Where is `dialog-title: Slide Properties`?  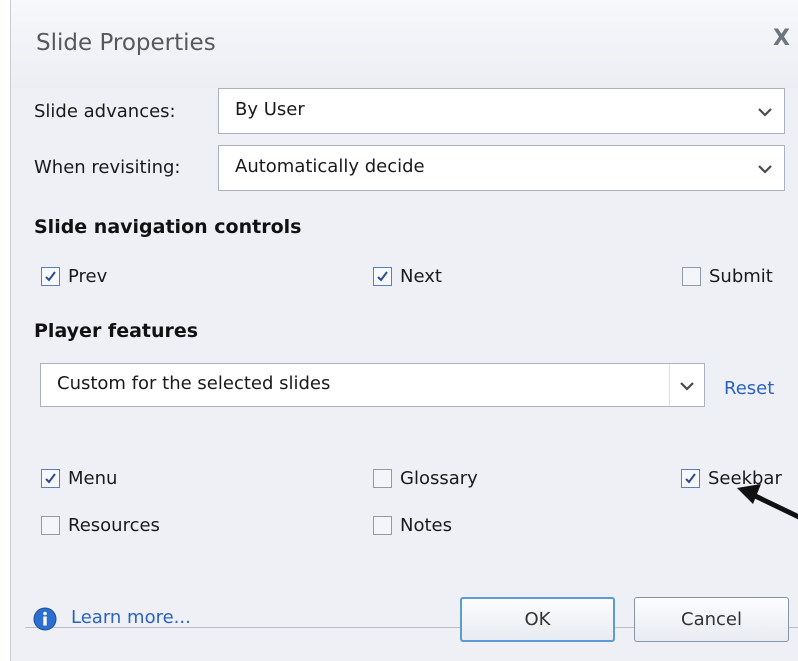 dialog-title: Slide Properties is located at coordinates (126, 43).